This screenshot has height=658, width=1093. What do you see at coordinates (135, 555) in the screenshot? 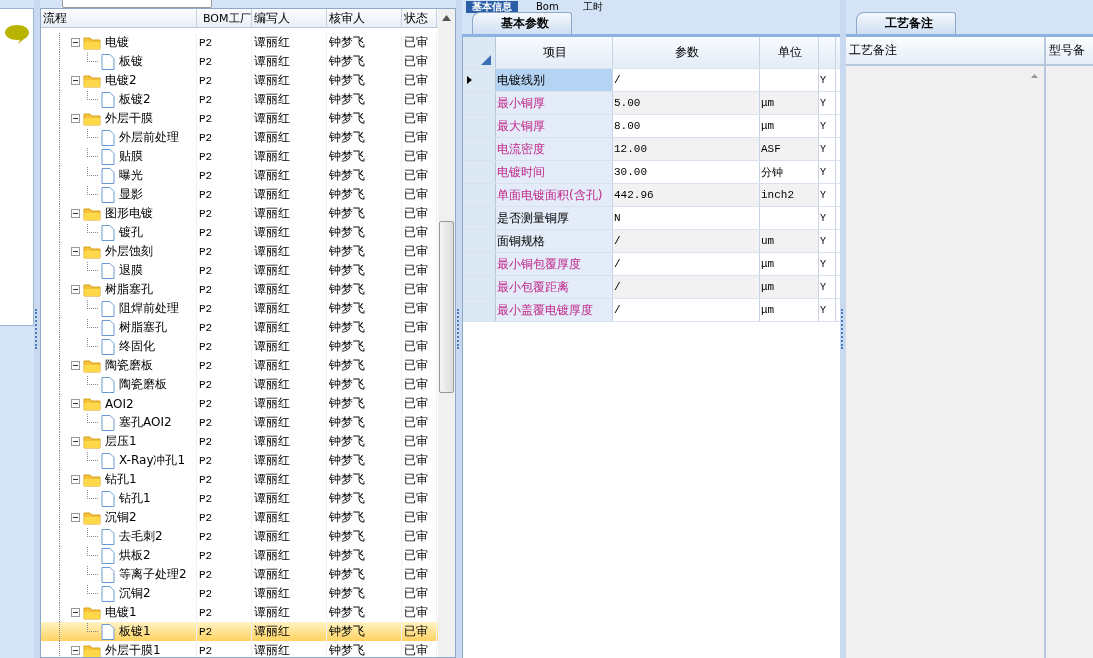
I see `tree-item: 烘板2` at bounding box center [135, 555].